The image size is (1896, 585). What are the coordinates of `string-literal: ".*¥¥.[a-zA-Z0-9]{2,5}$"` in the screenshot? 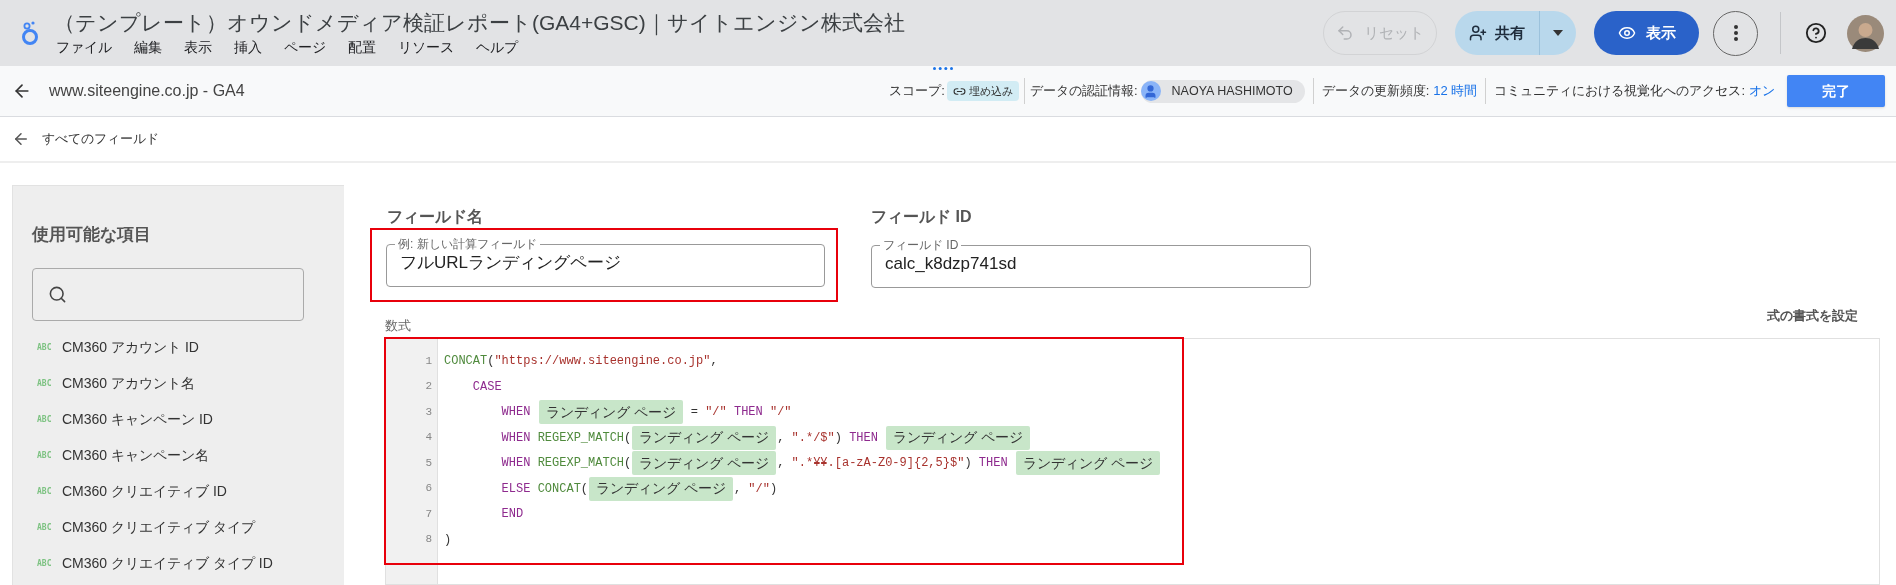 It's located at (878, 464).